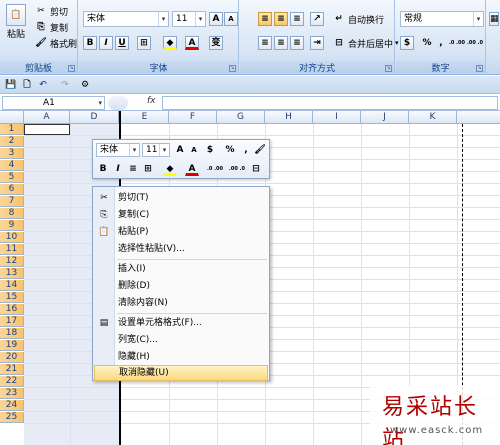  Describe the element at coordinates (53, 103) in the screenshot. I see `name-box: A1 ▾` at that location.